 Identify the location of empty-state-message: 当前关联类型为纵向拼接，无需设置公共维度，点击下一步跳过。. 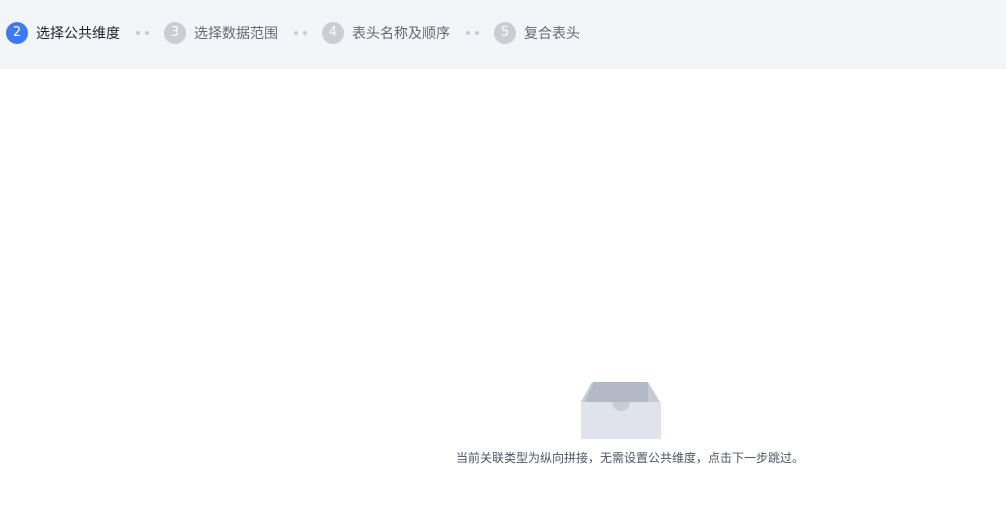
(629, 458).